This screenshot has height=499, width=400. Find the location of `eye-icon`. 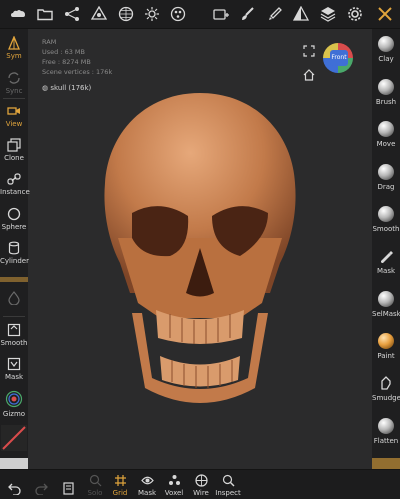

eye-icon is located at coordinates (147, 480).